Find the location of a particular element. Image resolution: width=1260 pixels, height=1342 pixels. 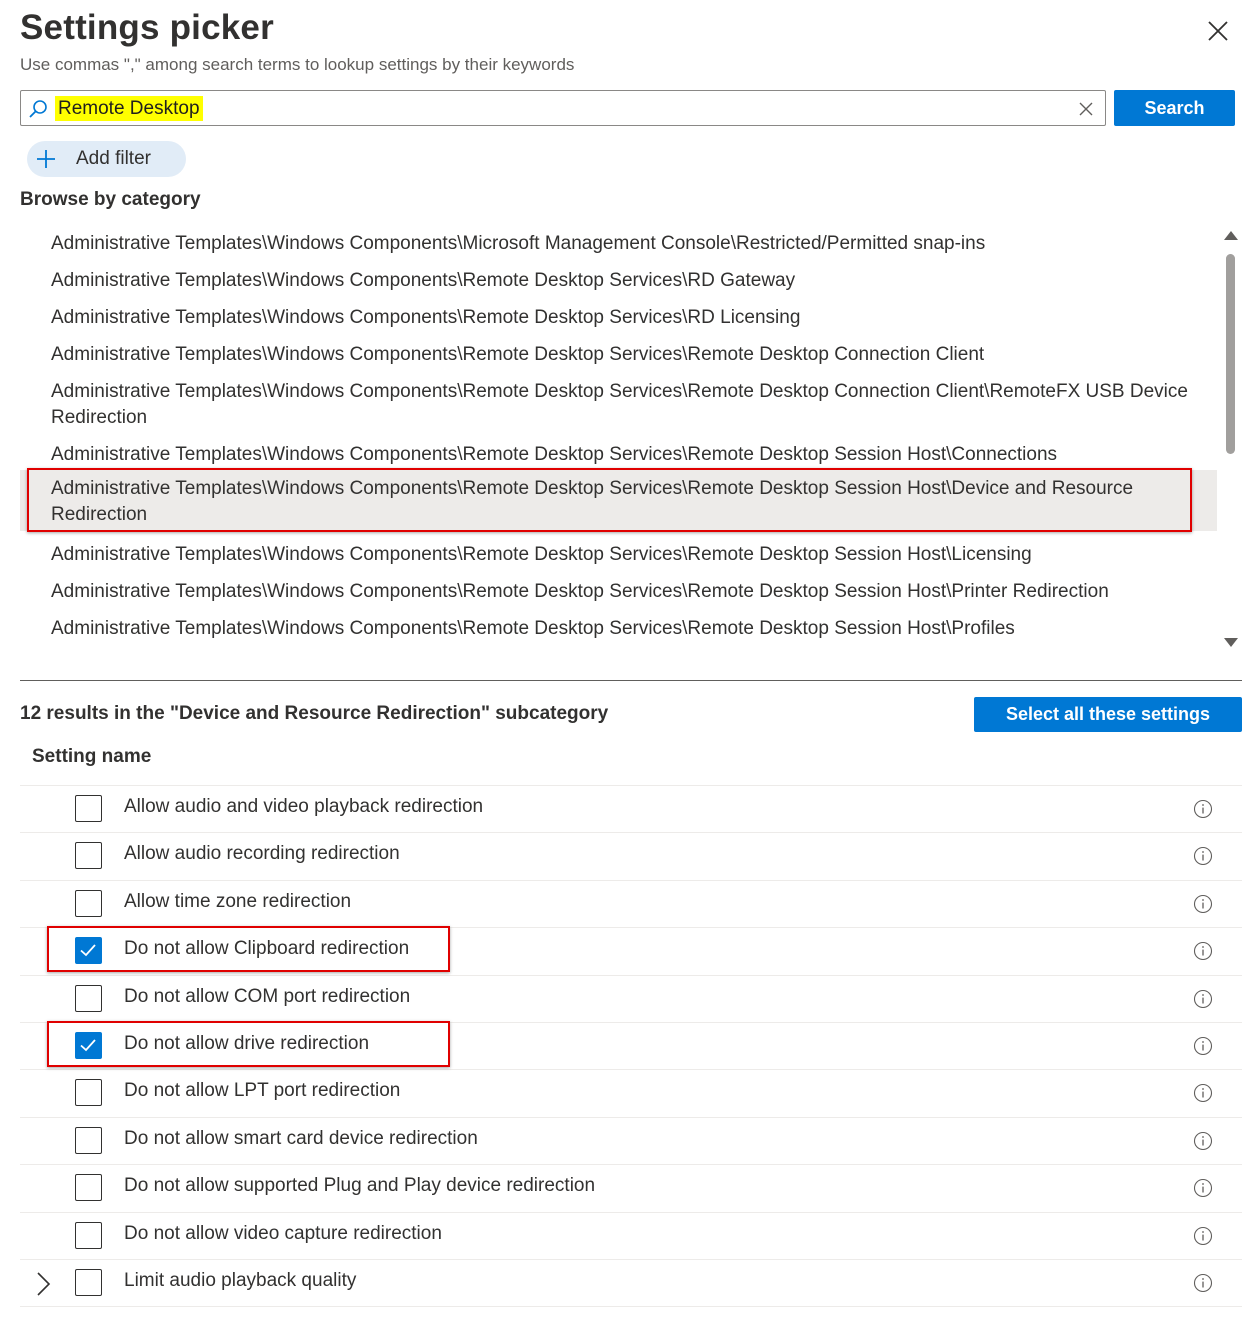

add-filter-label: Add filter is located at coordinates (113, 158).